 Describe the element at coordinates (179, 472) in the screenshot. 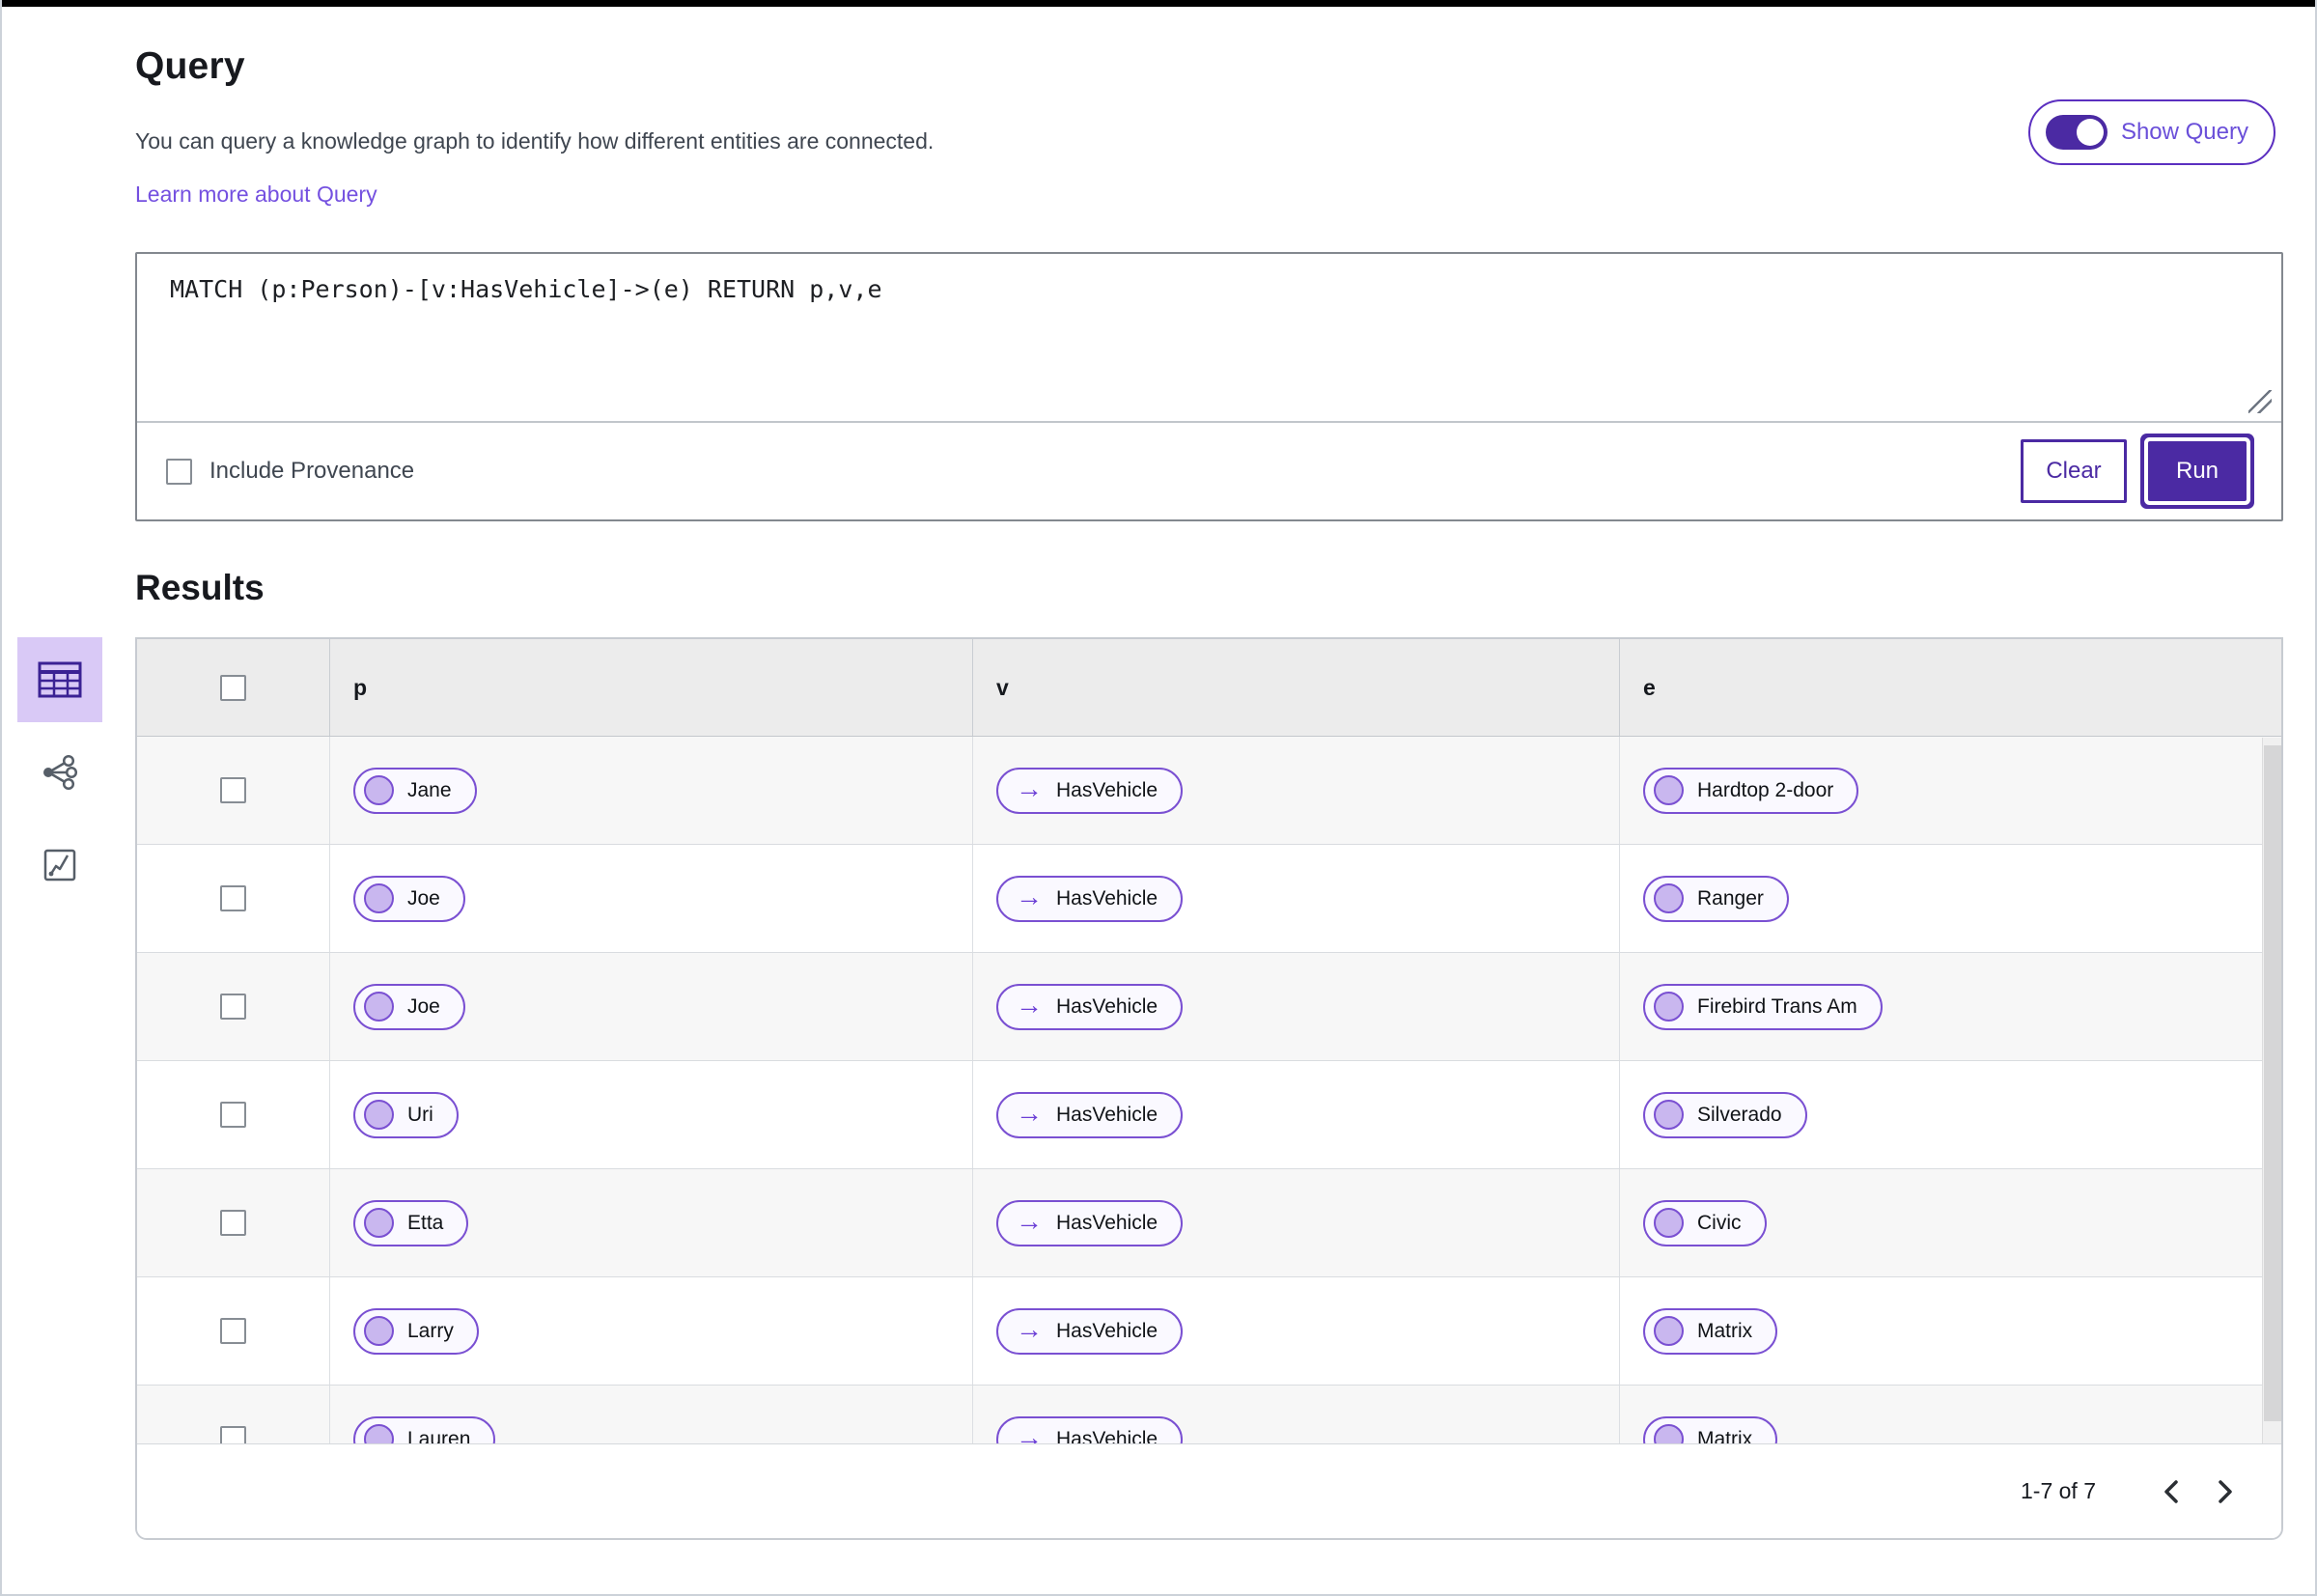

I see `include-provenance-checkbox` at that location.